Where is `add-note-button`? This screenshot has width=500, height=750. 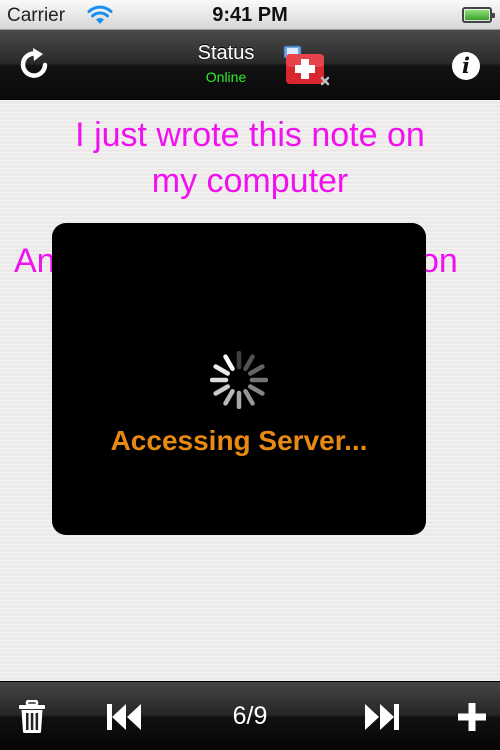 add-note-button is located at coordinates (472, 716).